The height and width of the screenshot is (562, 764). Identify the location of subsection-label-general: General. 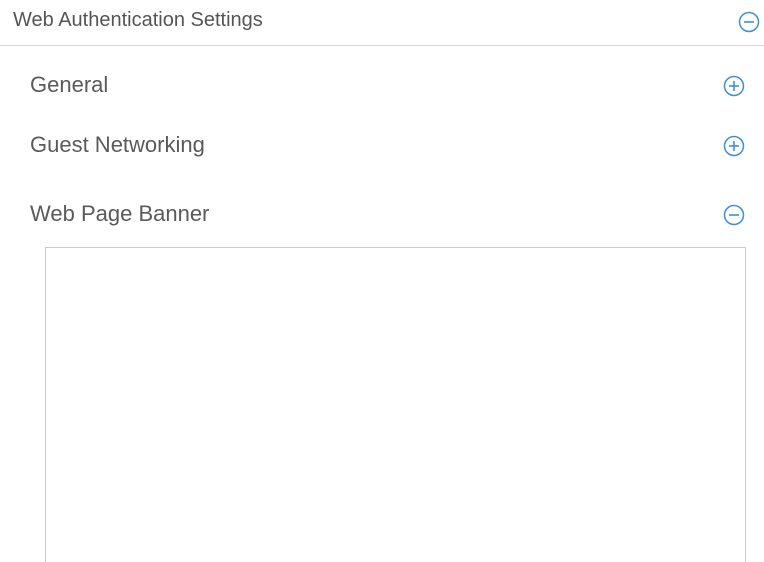
(69, 84).